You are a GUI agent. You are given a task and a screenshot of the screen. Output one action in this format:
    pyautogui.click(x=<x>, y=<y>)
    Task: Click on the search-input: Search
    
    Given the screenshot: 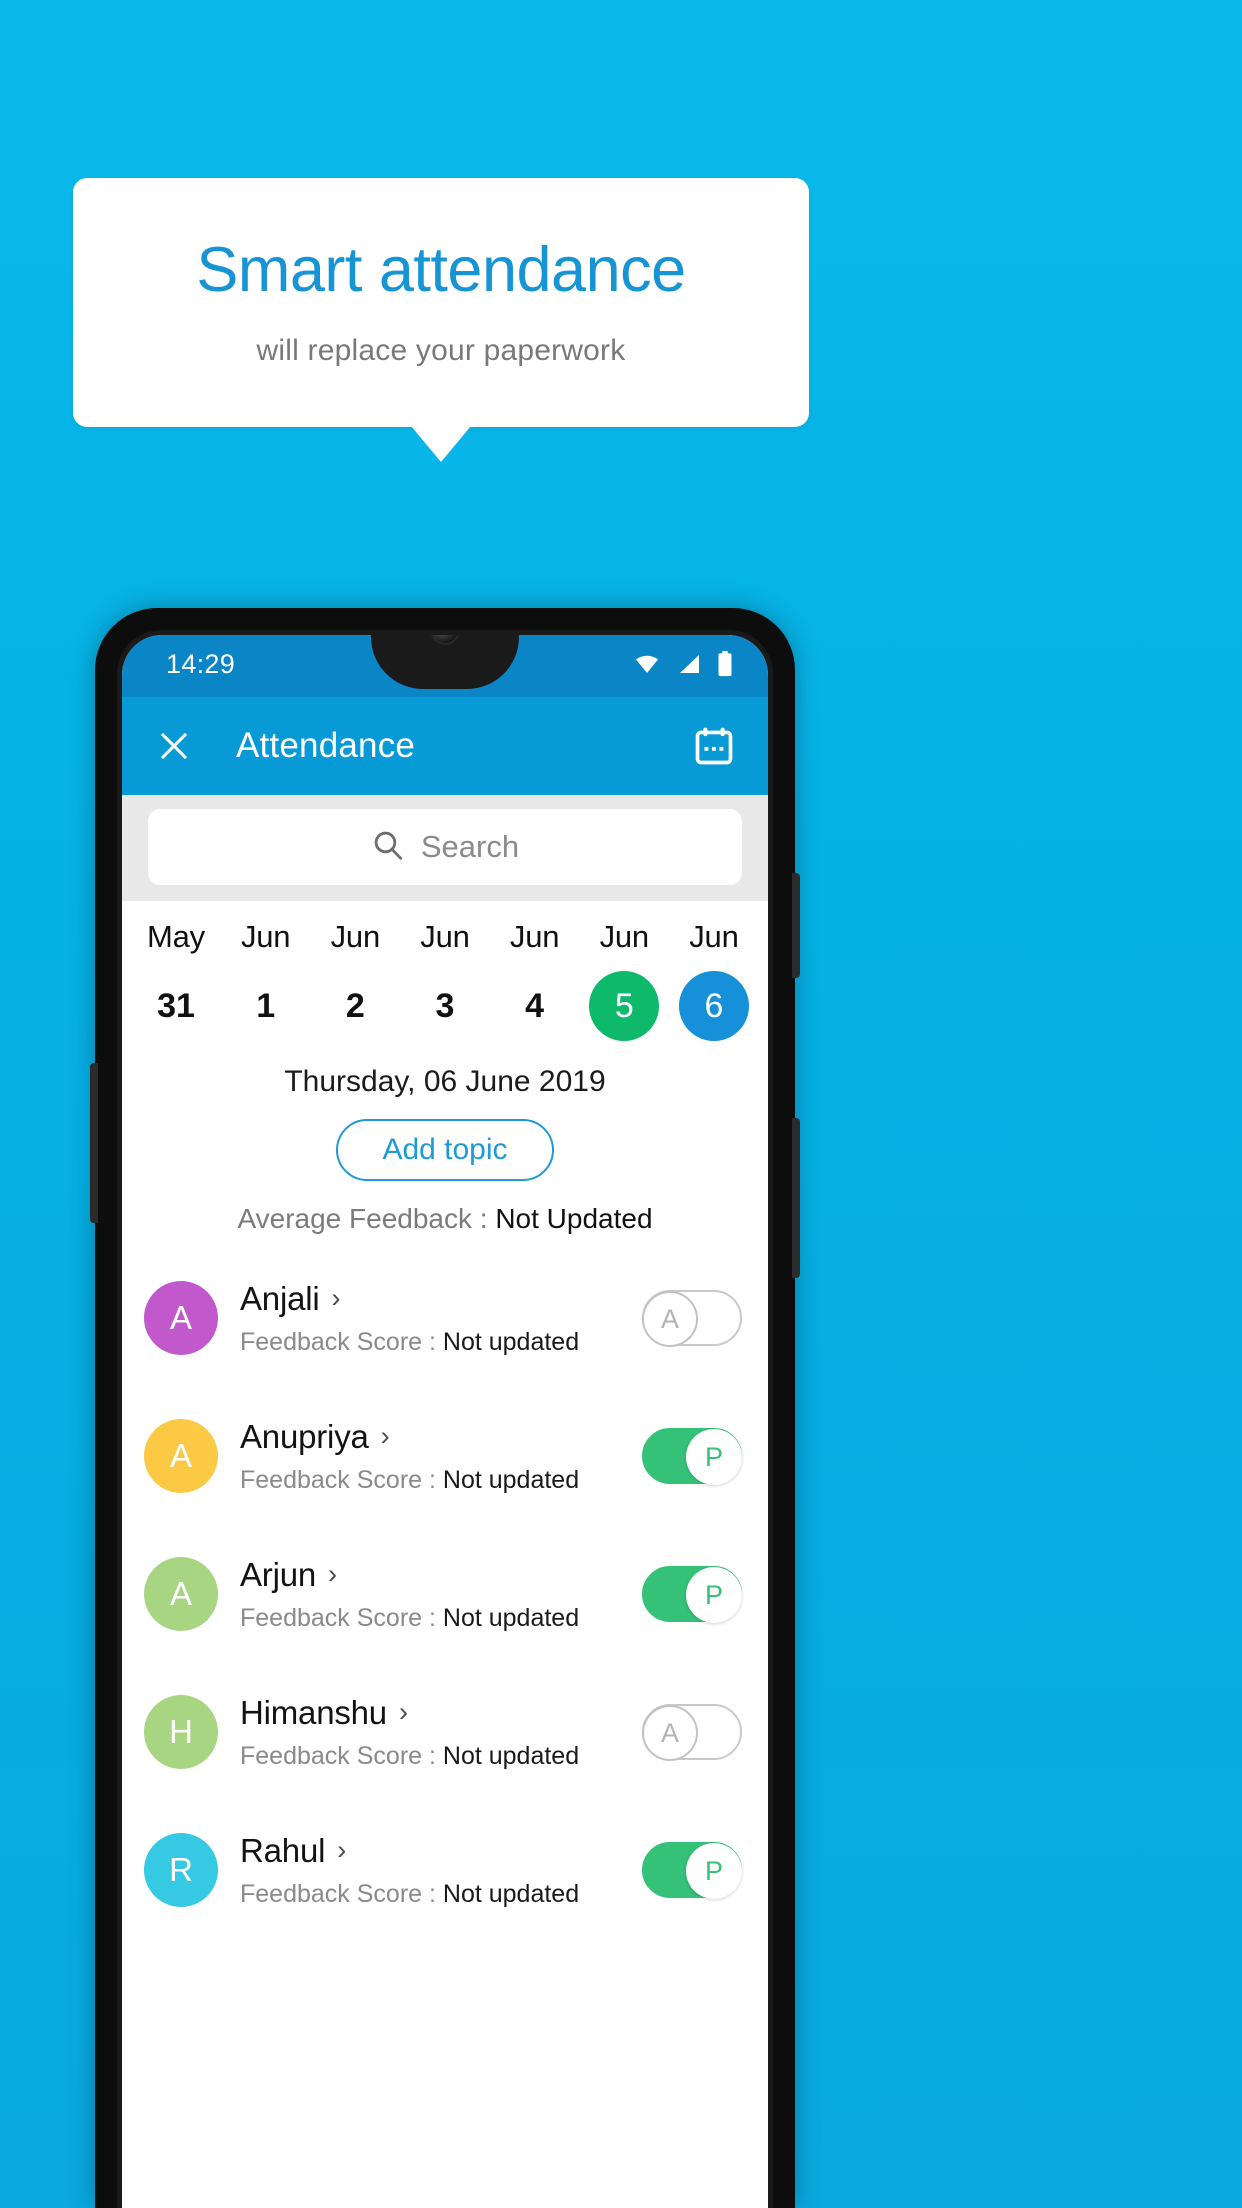 What is the action you would take?
    pyautogui.click(x=445, y=847)
    